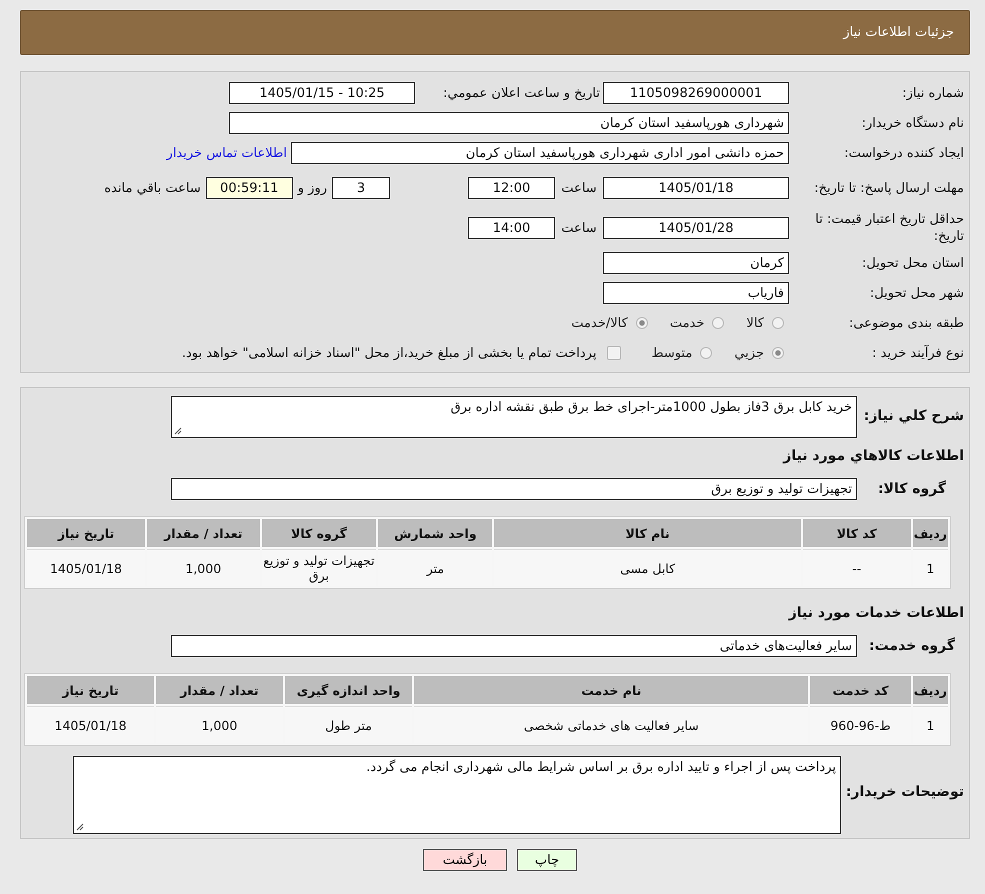  Describe the element at coordinates (609, 323) in the screenshot. I see `category-radio: کالا/خدمت` at that location.